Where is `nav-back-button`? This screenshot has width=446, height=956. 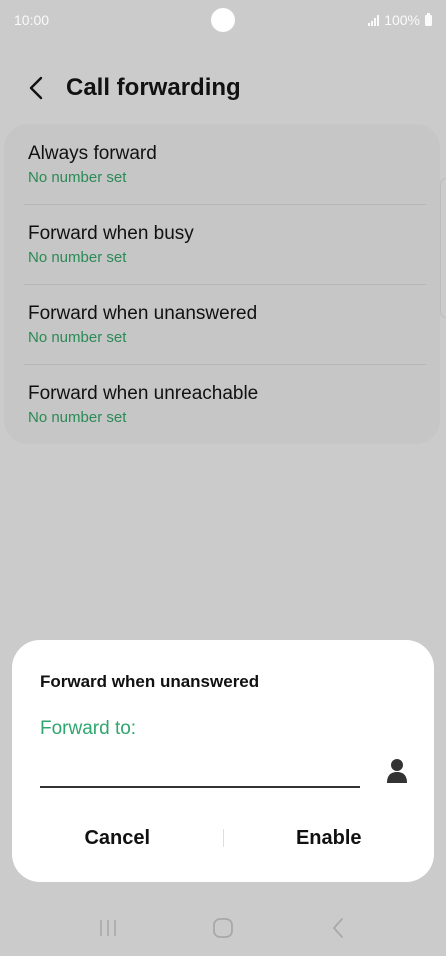
nav-back-button is located at coordinates (338, 928).